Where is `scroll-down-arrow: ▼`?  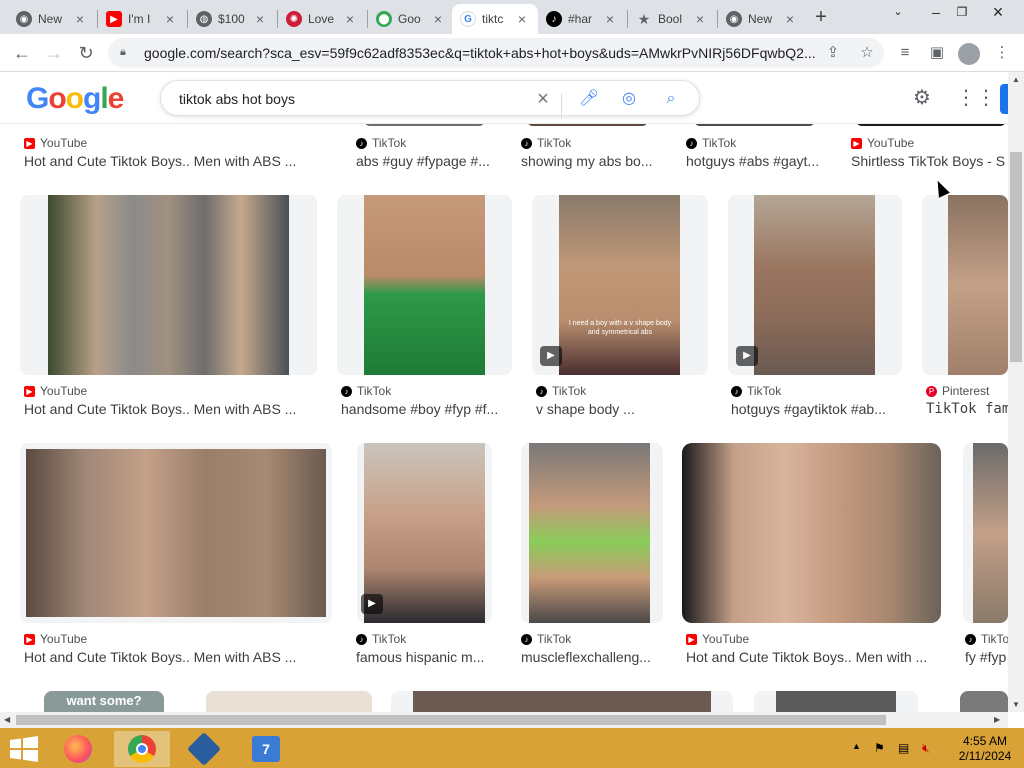 scroll-down-arrow: ▼ is located at coordinates (1016, 704).